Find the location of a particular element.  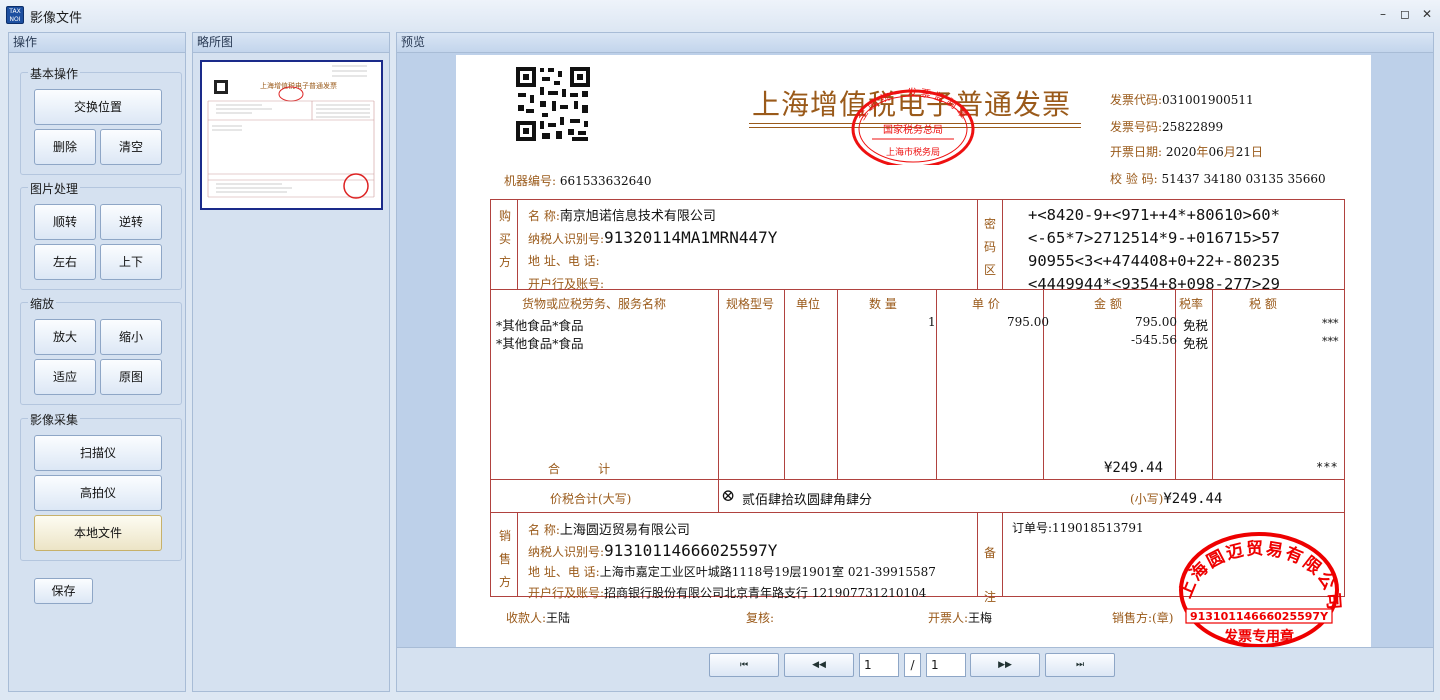

document-camera-button: 高拍仪 is located at coordinates (98, 493).